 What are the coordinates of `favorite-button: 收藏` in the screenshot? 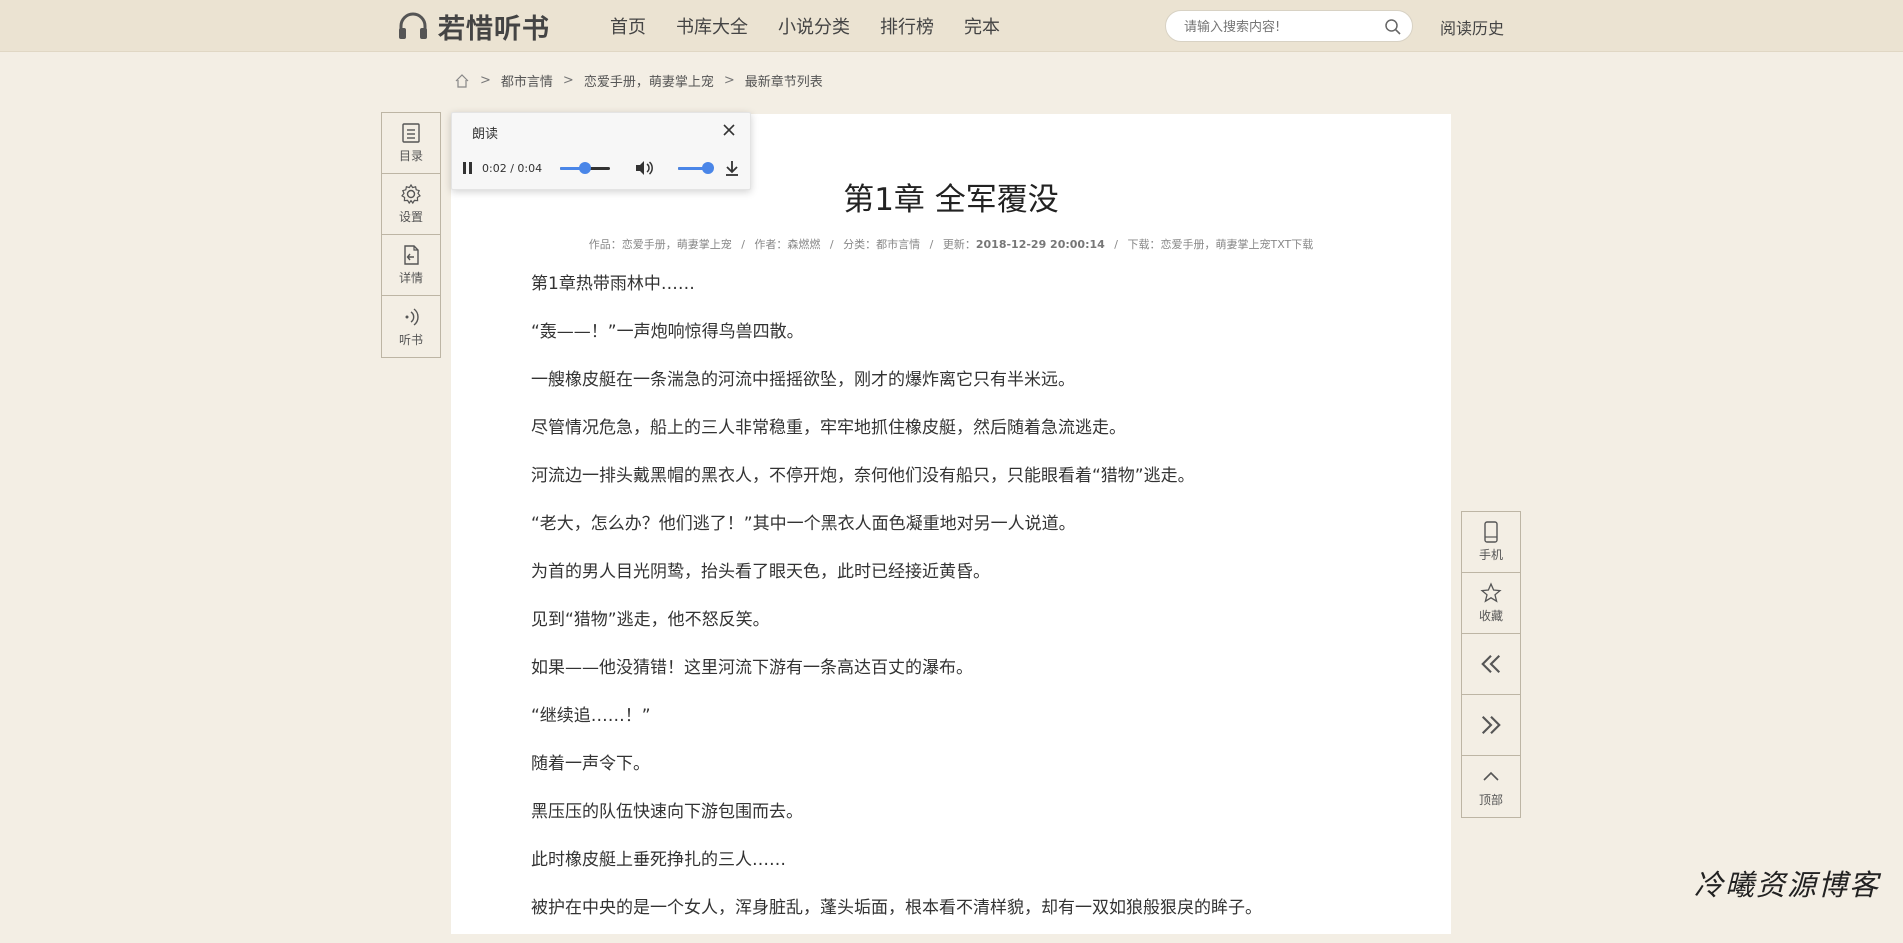 It's located at (1491, 603).